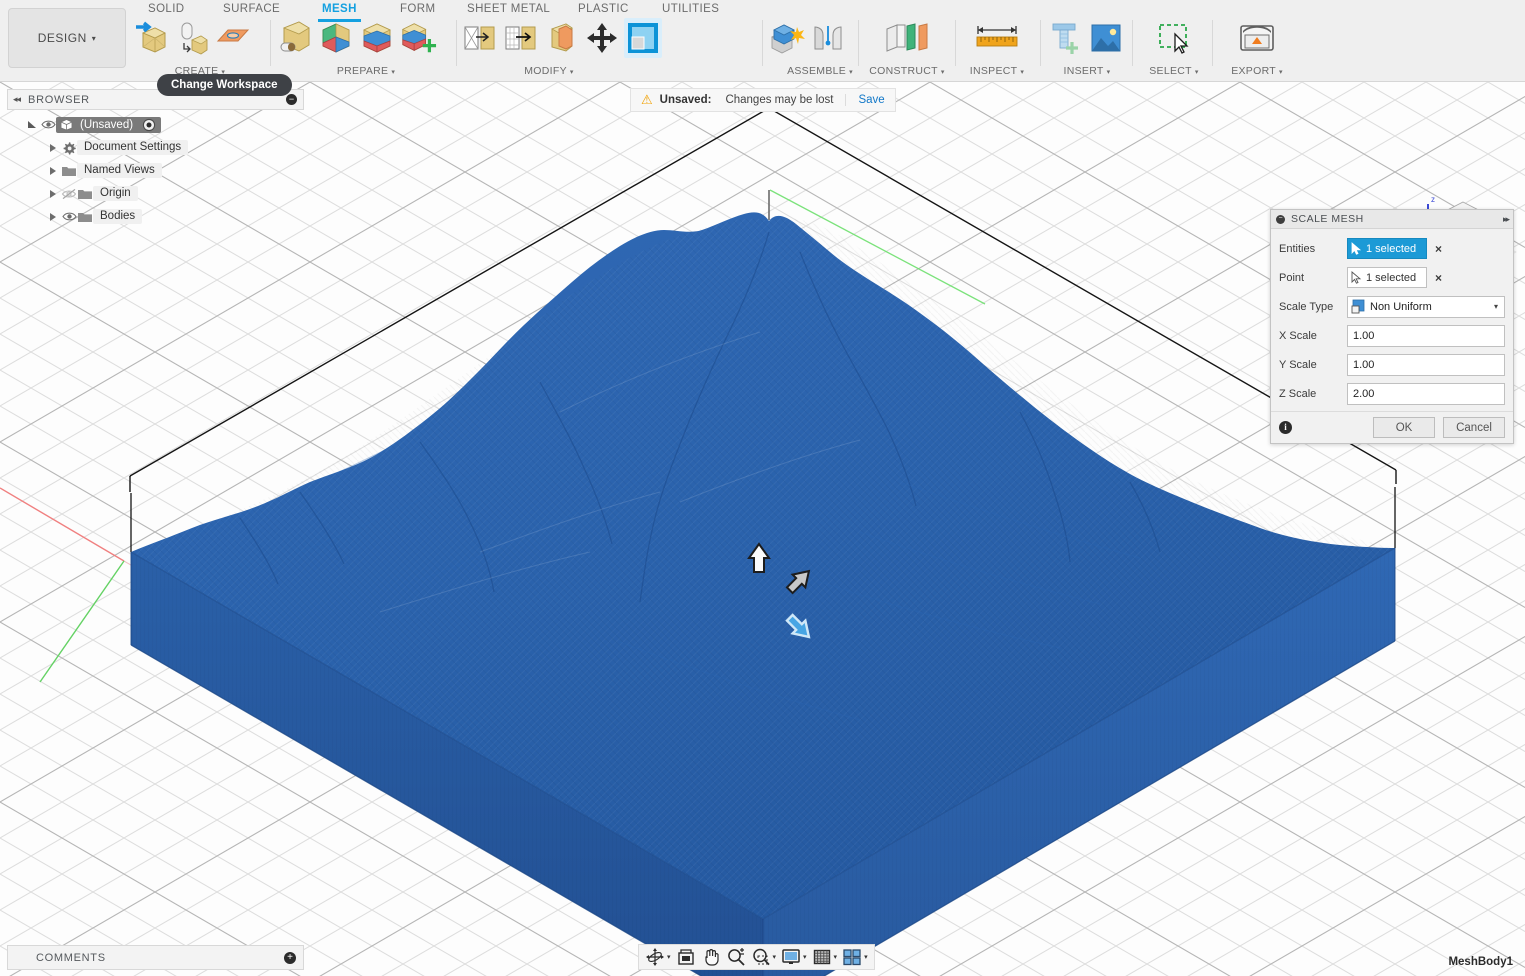 Image resolution: width=1525 pixels, height=976 pixels. I want to click on save-link: Save, so click(871, 100).